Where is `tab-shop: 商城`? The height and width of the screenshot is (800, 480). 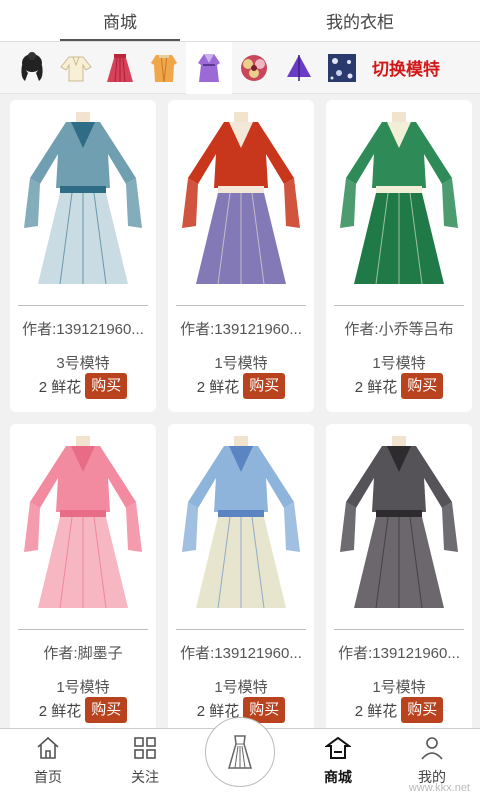
tab-shop: 商城 is located at coordinates (120, 20).